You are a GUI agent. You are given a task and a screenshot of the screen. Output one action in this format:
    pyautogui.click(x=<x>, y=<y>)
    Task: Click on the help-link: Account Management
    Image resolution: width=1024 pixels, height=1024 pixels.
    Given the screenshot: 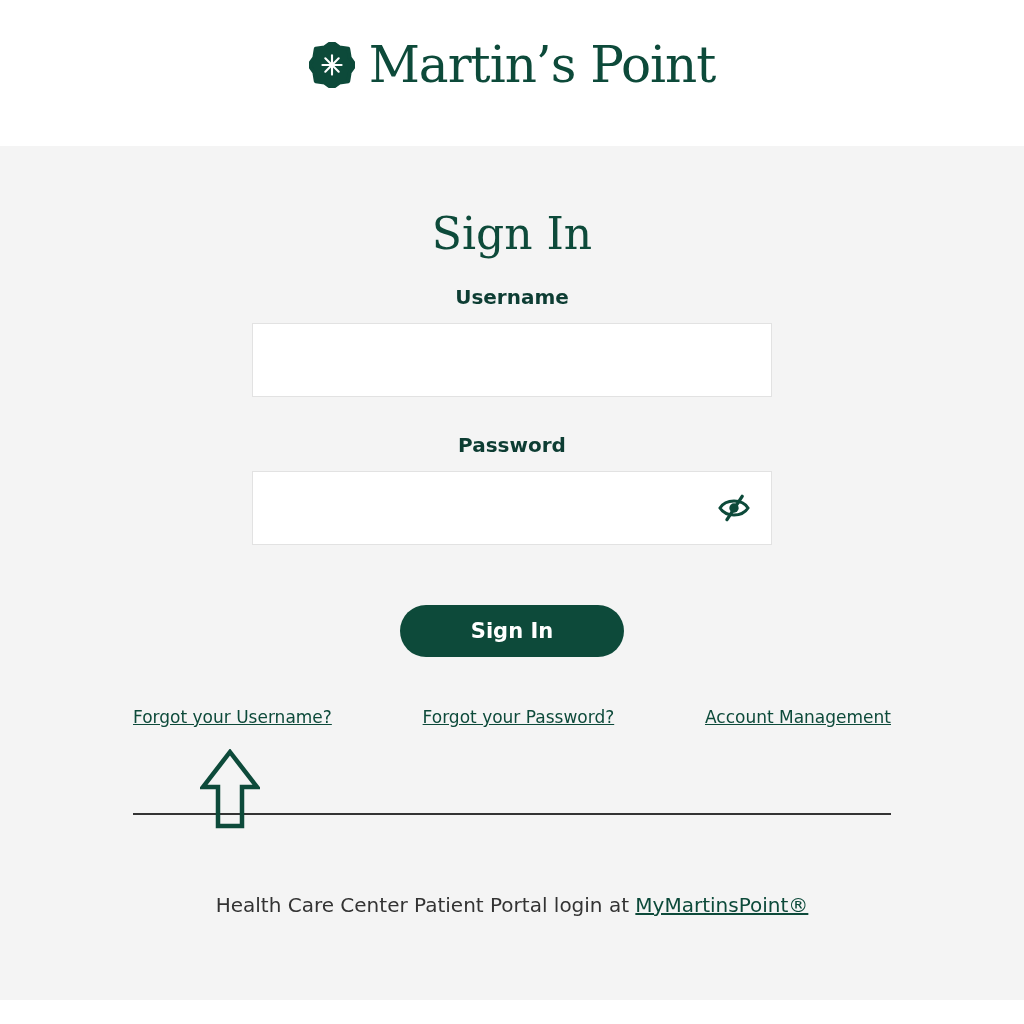 What is the action you would take?
    pyautogui.click(x=797, y=717)
    